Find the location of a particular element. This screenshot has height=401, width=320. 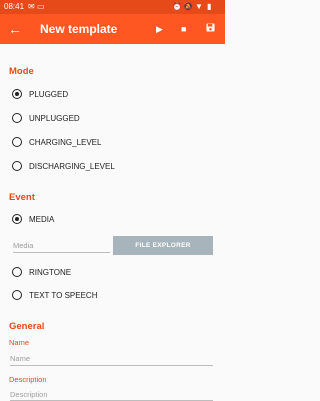

back-arrow-icon: ← is located at coordinates (15, 29).